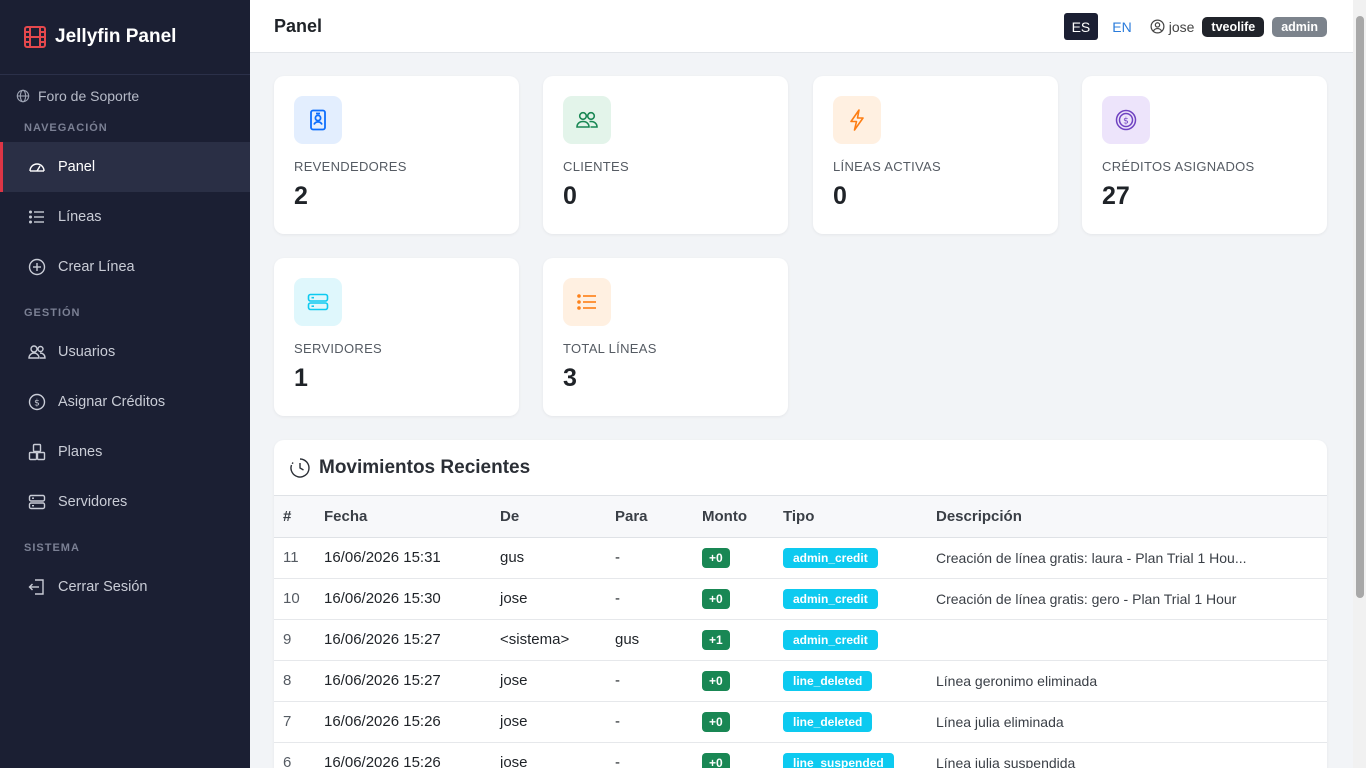  I want to click on lang-es-button: ES, so click(1081, 26).